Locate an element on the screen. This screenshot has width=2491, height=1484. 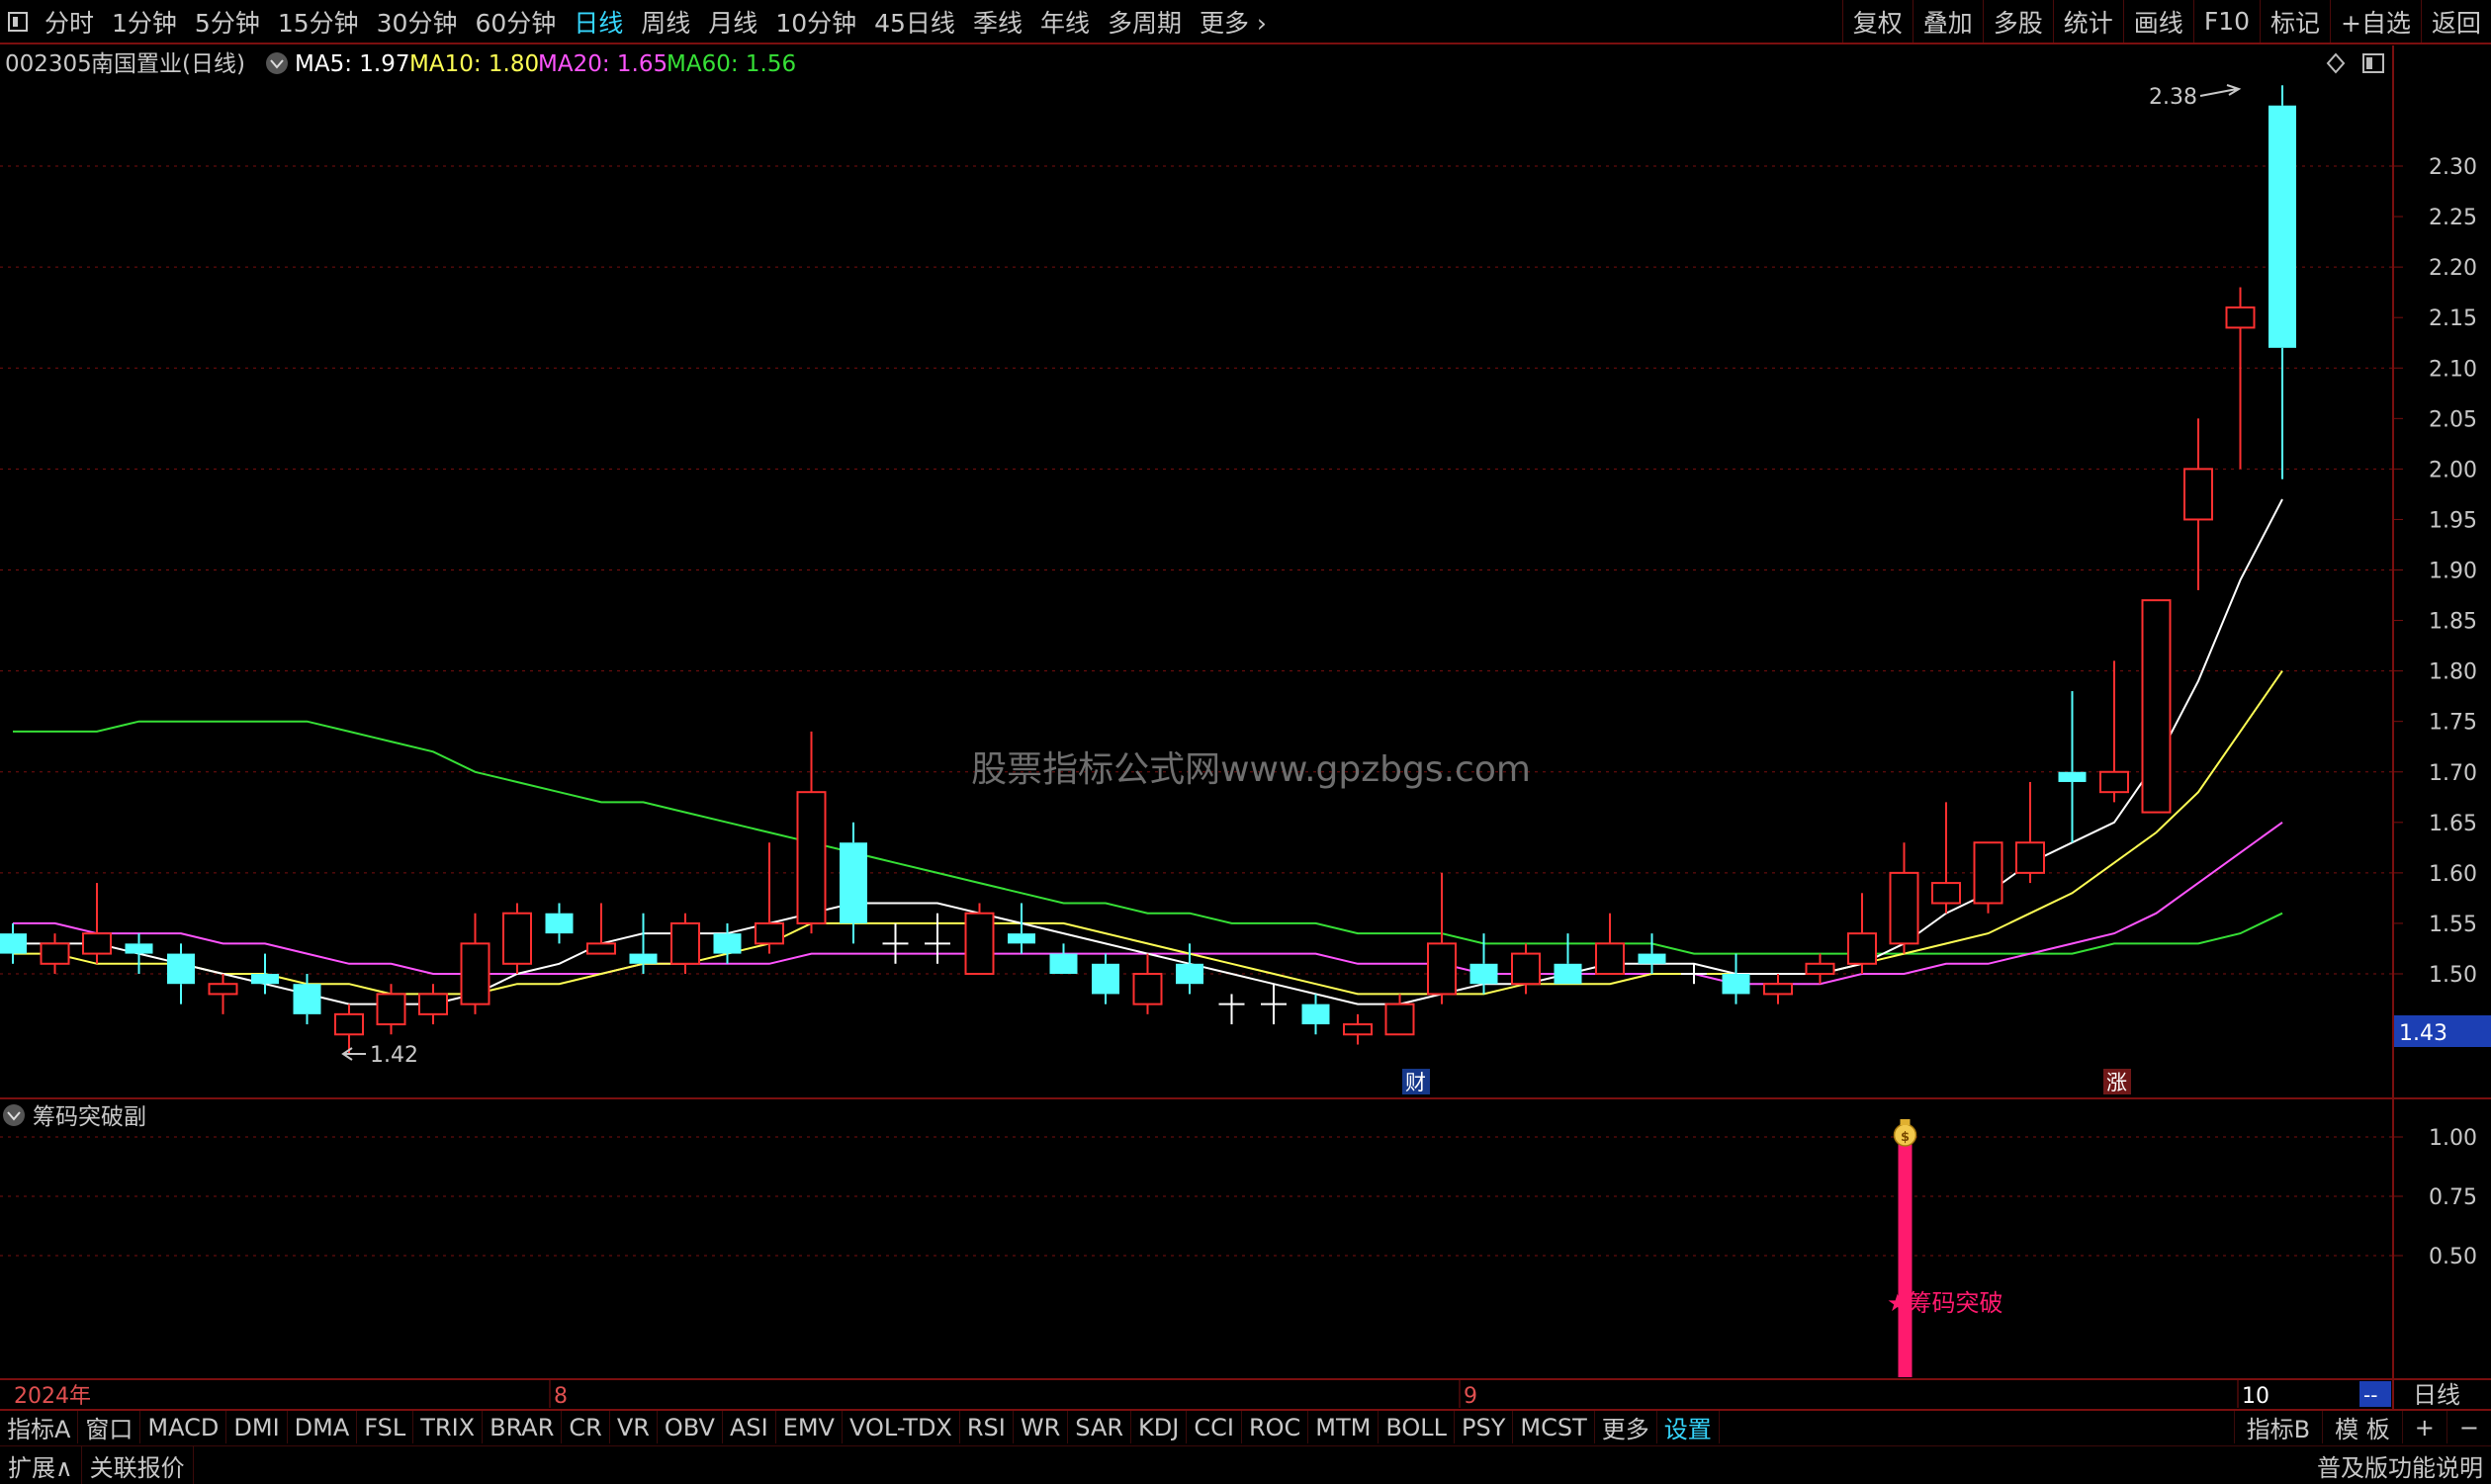
high-price-annotation: 2.38 is located at coordinates (2195, 97).